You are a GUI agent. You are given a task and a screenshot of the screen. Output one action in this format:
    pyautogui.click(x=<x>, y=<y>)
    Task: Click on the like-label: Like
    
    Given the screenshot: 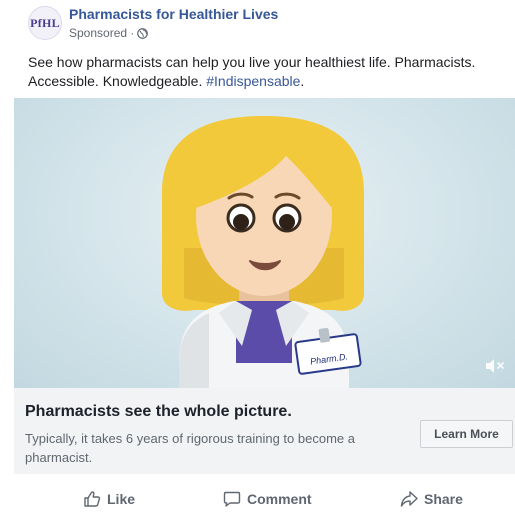 What is the action you would take?
    pyautogui.click(x=121, y=499)
    